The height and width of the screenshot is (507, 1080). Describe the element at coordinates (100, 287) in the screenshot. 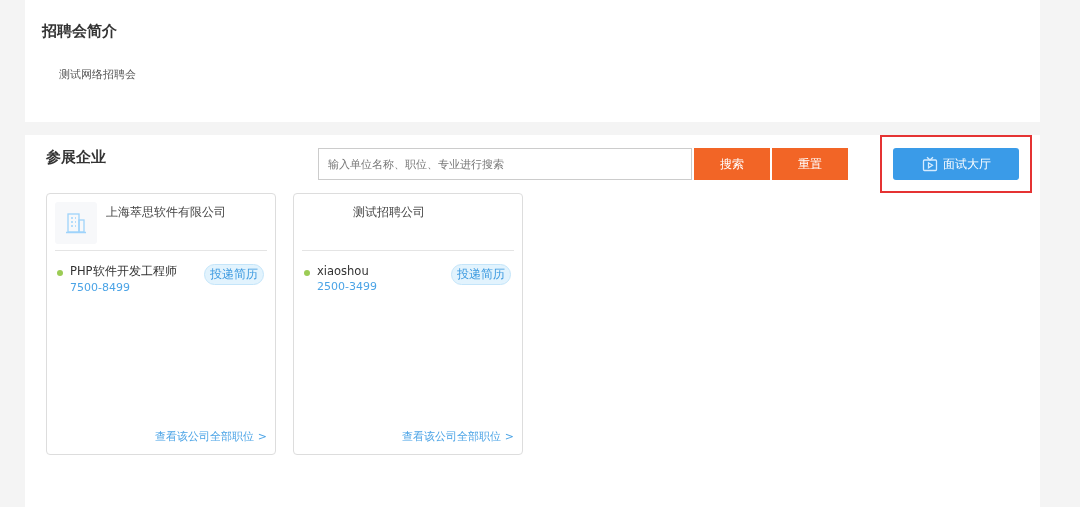

I see `salary-range: 7500-8499` at that location.